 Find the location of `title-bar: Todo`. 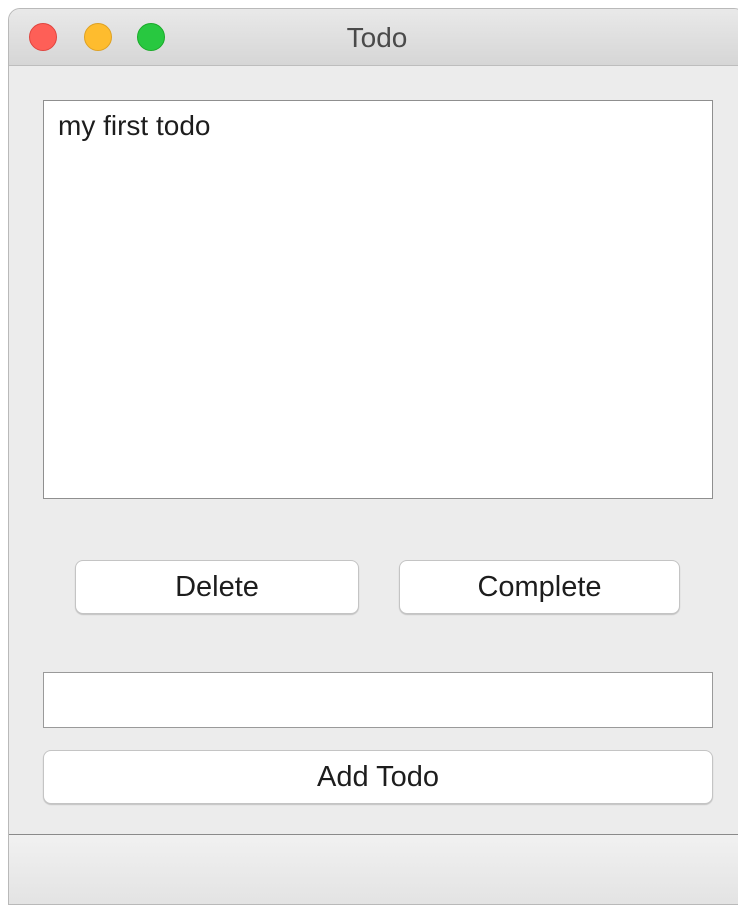

title-bar: Todo is located at coordinates (373, 37).